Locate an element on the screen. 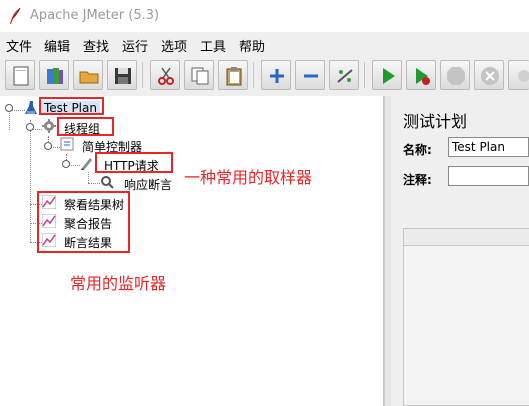  menu-file: 文件 is located at coordinates (19, 45).